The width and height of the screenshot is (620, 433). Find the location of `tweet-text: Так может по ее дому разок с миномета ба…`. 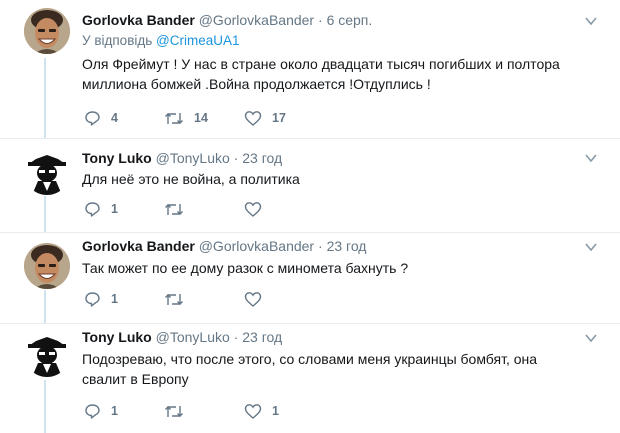

tweet-text: Так может по ее дому разок с миномета ба… is located at coordinates (245, 268).